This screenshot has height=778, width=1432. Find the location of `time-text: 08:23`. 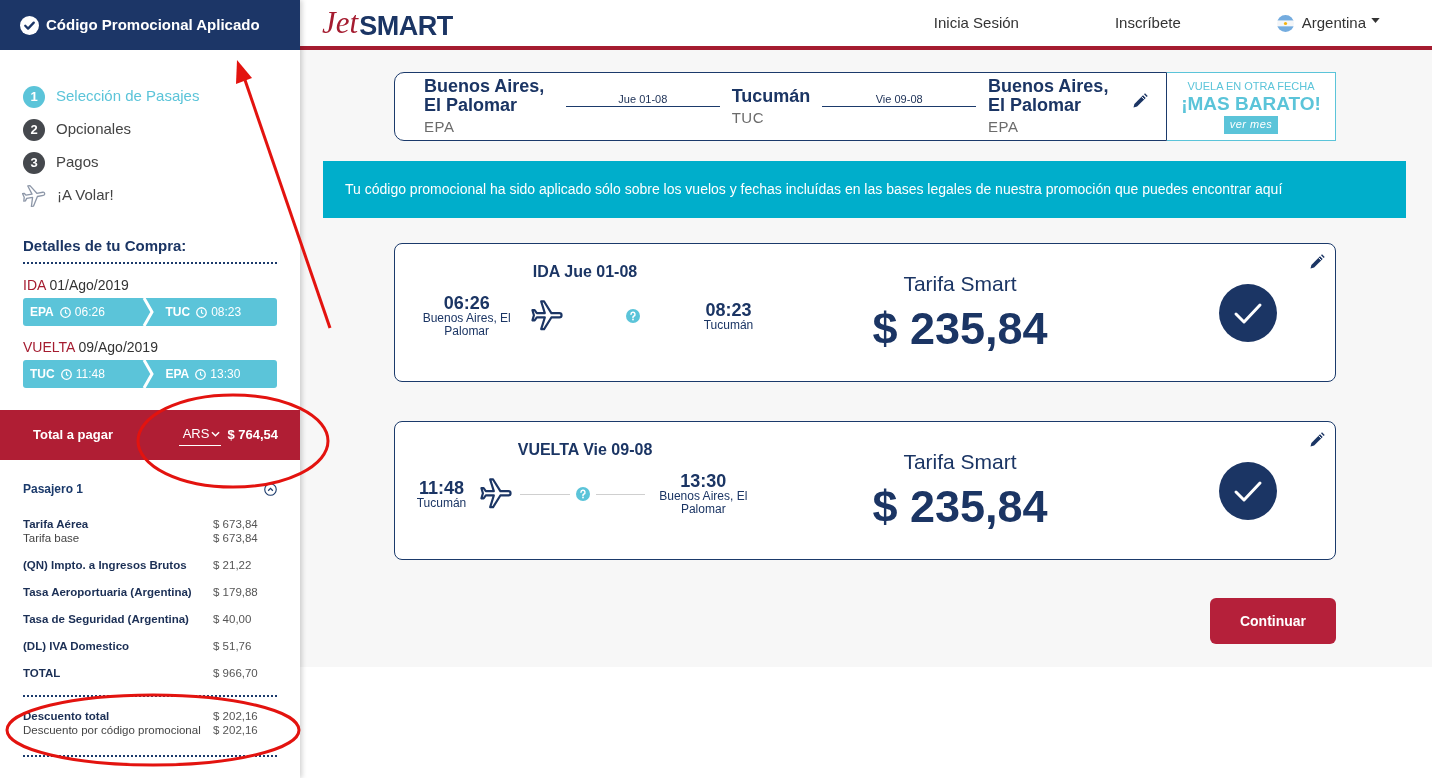

time-text: 08:23 is located at coordinates (226, 312).